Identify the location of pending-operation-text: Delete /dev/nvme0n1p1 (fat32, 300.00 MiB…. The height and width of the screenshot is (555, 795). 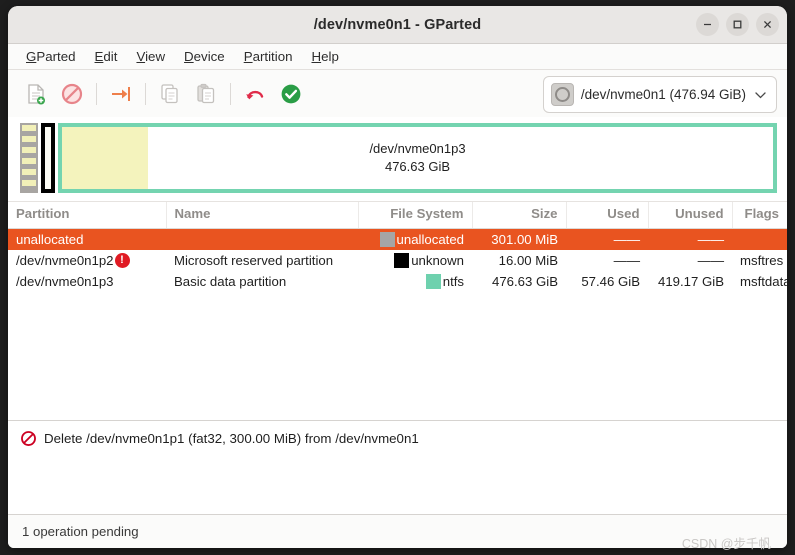
(231, 438).